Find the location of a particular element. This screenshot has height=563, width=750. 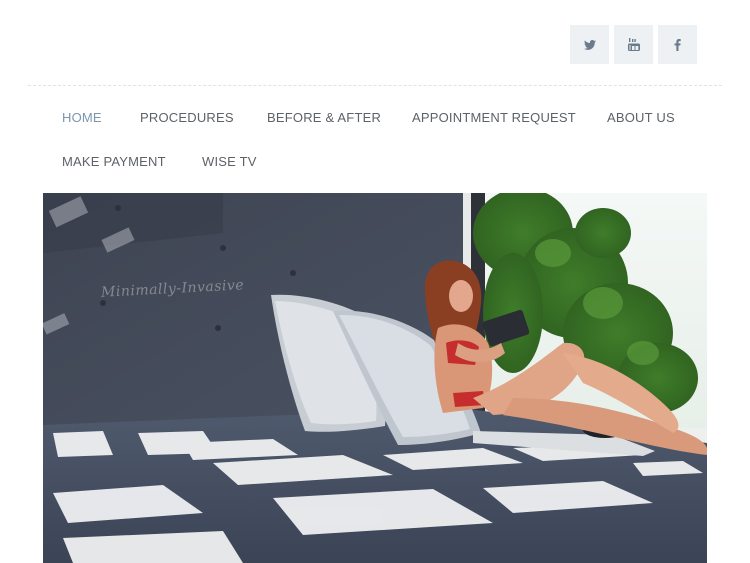

nav-procedures: PROCEDURES is located at coordinates (187, 118).